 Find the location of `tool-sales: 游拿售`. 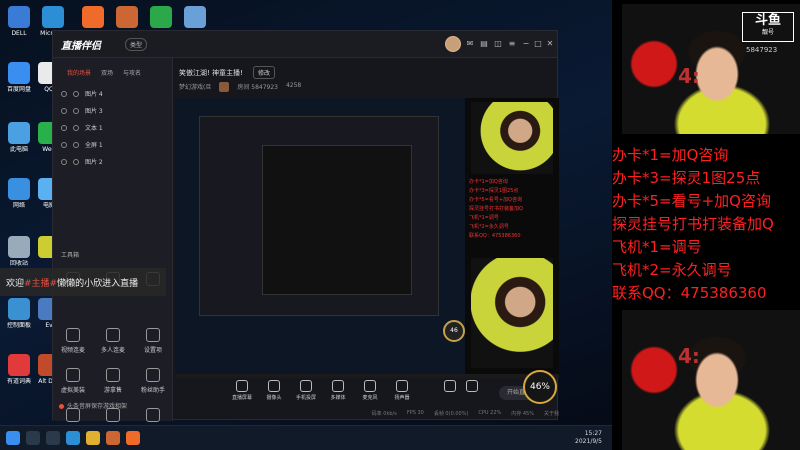

tool-sales: 游拿售 is located at coordinates (113, 381).